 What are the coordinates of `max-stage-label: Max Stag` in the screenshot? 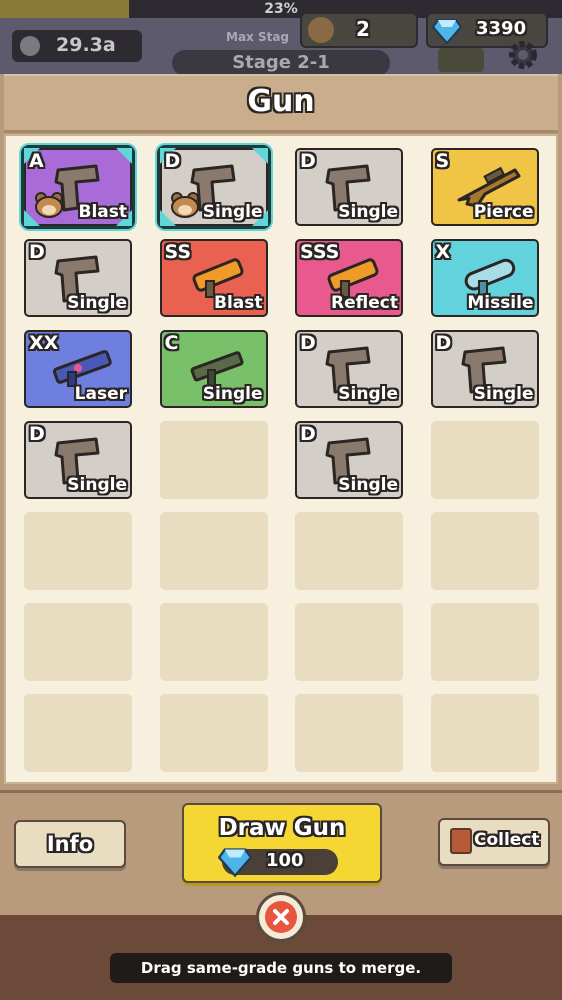 It's located at (258, 37).